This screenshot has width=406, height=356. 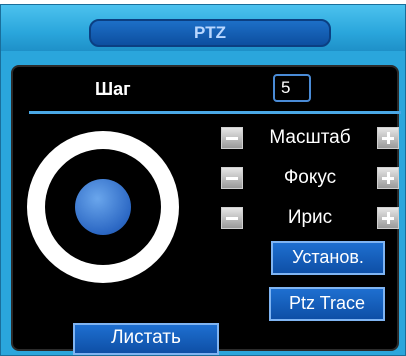 I want to click on focus-label: Фокус, so click(x=310, y=177).